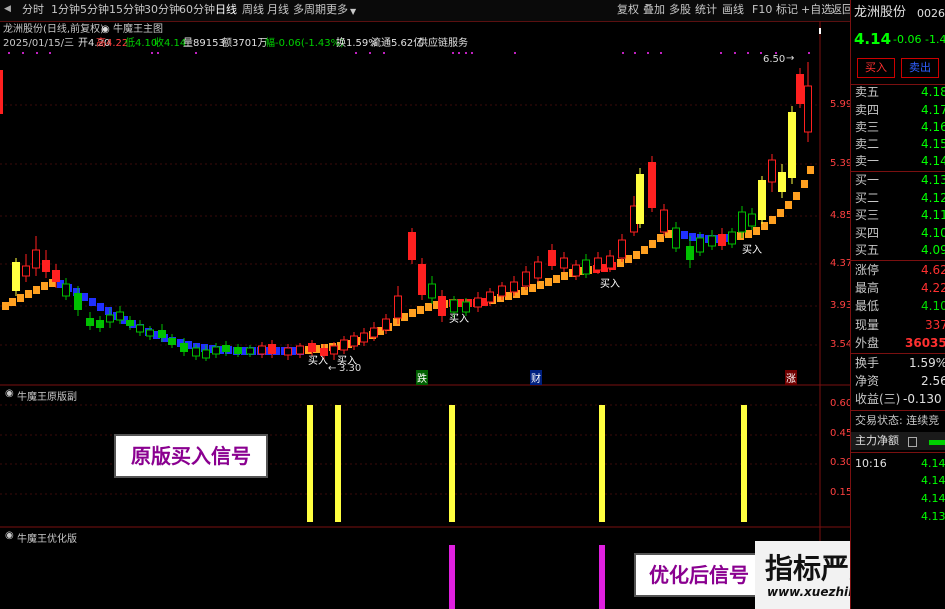 This screenshot has width=945, height=609. I want to click on bid4-label: 买四, so click(867, 233).